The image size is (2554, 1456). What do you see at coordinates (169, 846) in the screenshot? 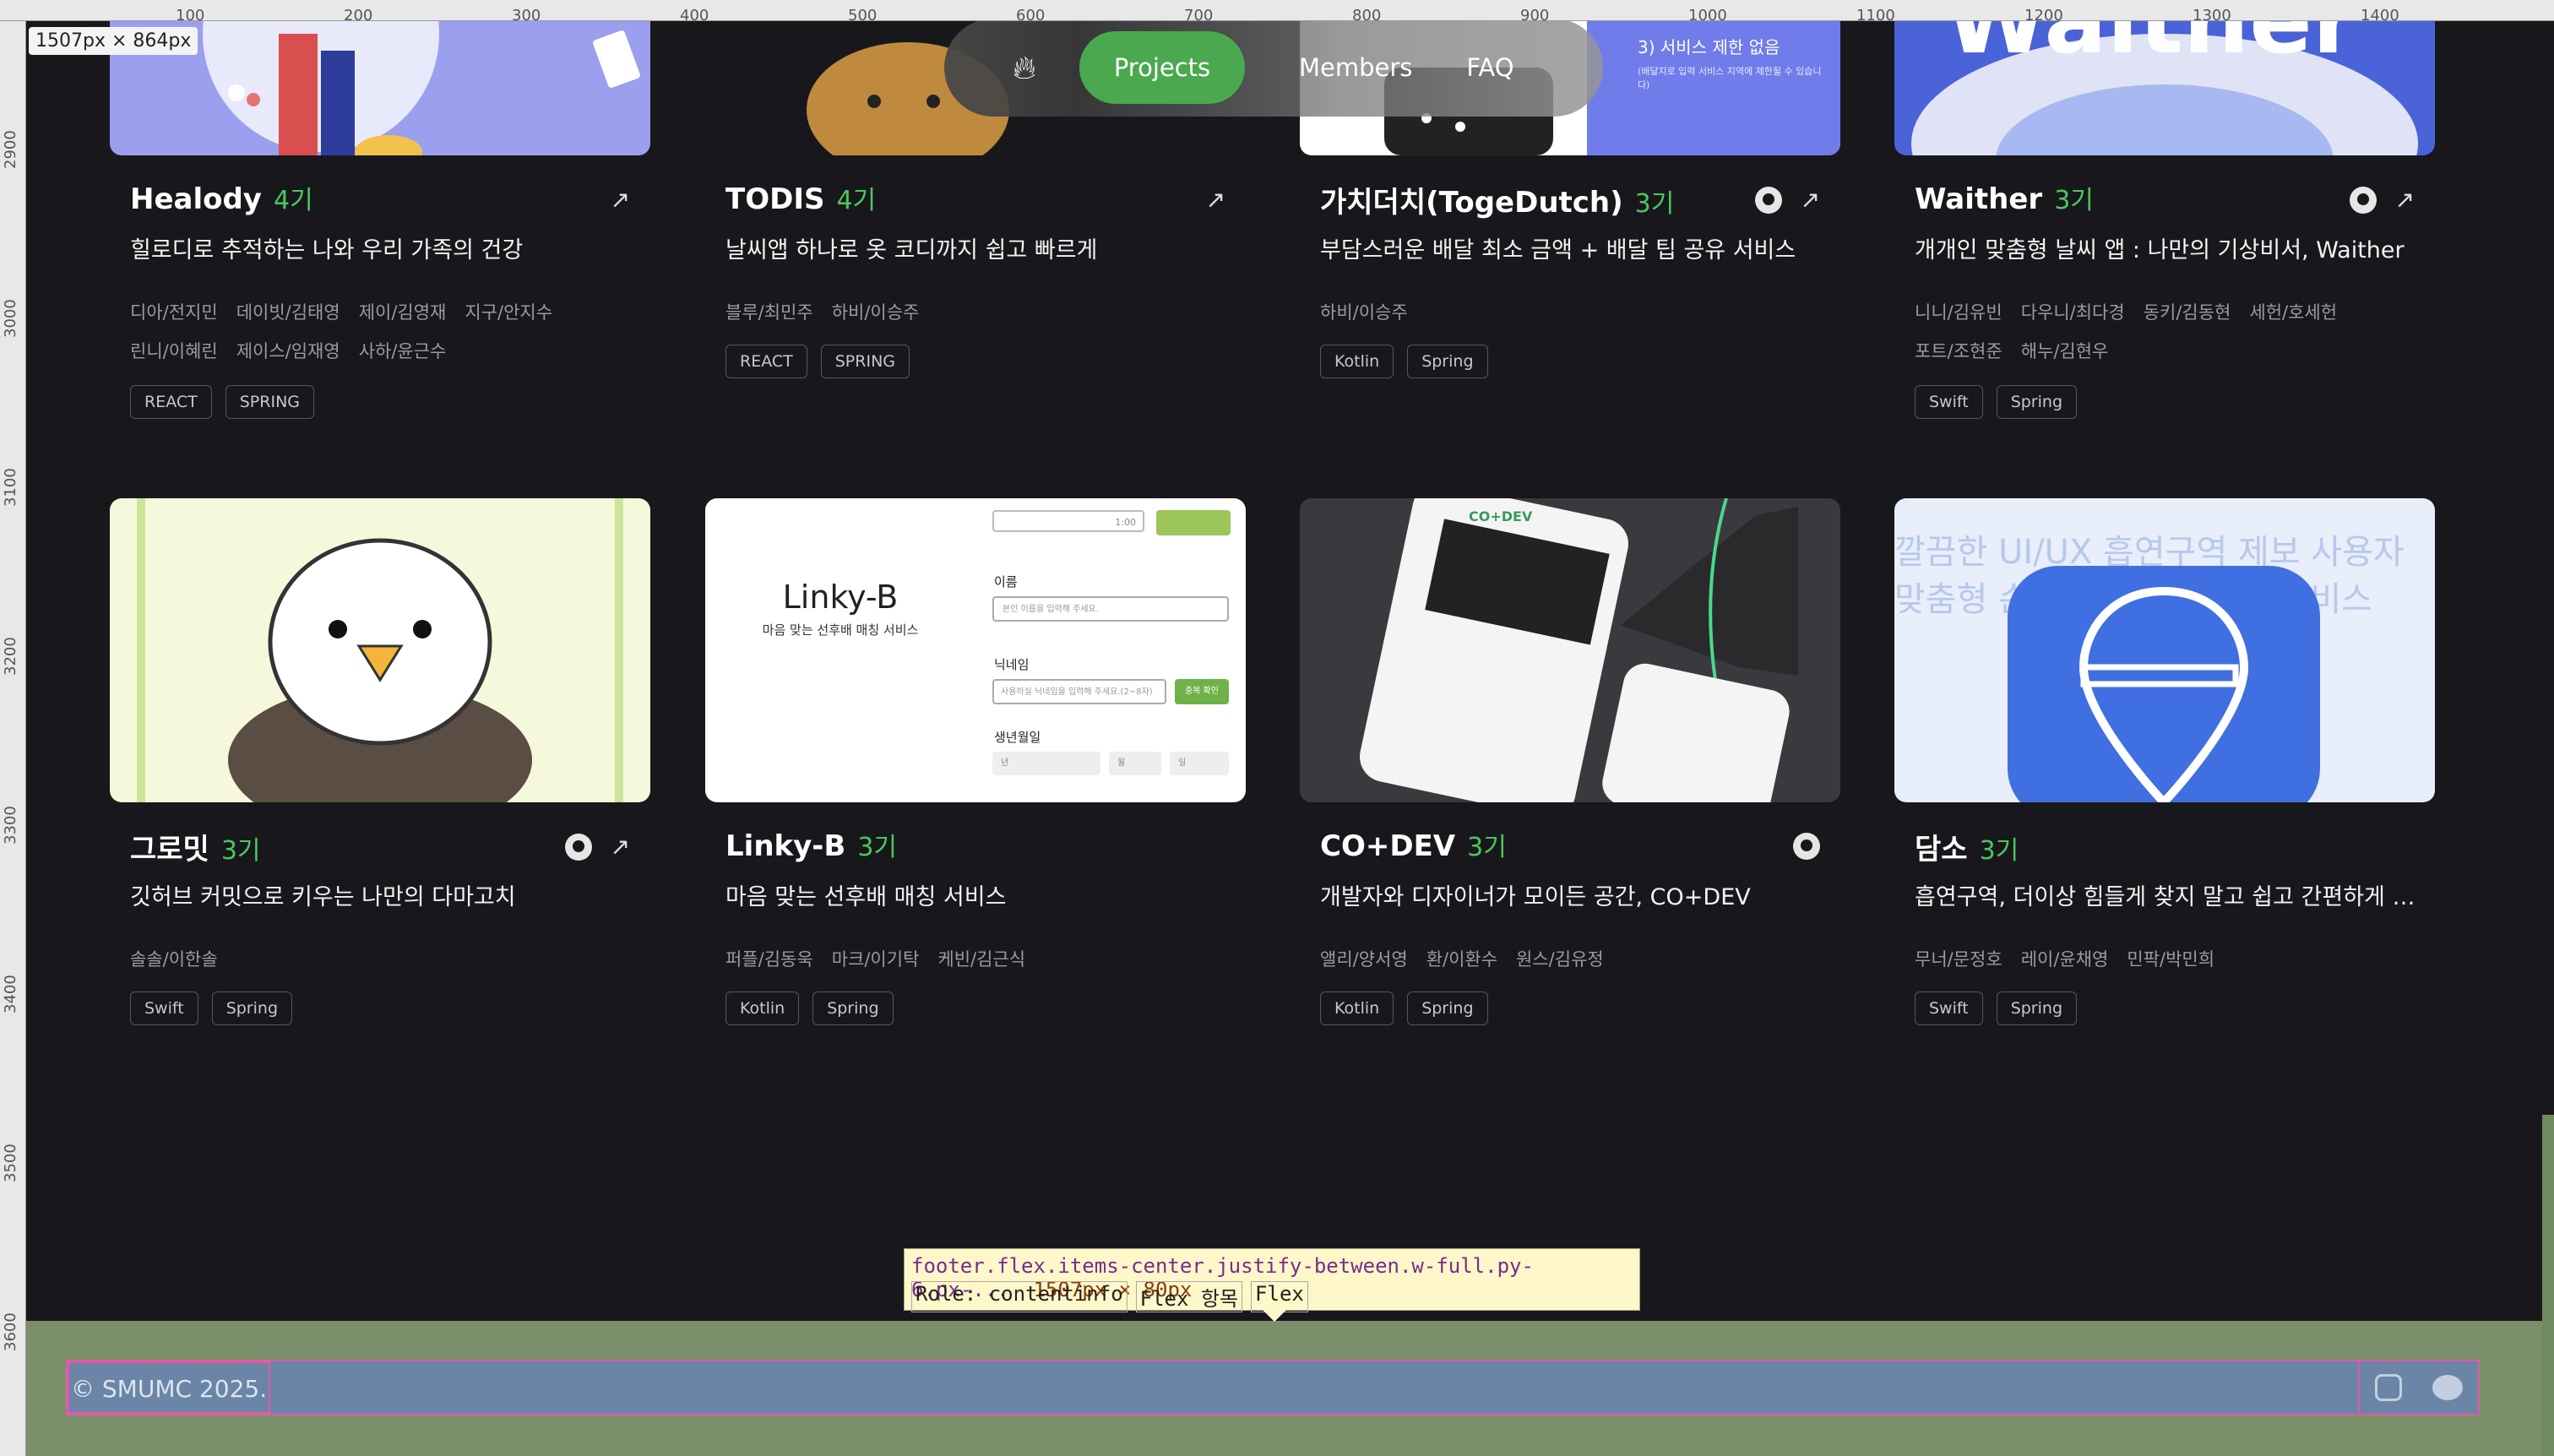
I see `project-title: 그로밋` at bounding box center [169, 846].